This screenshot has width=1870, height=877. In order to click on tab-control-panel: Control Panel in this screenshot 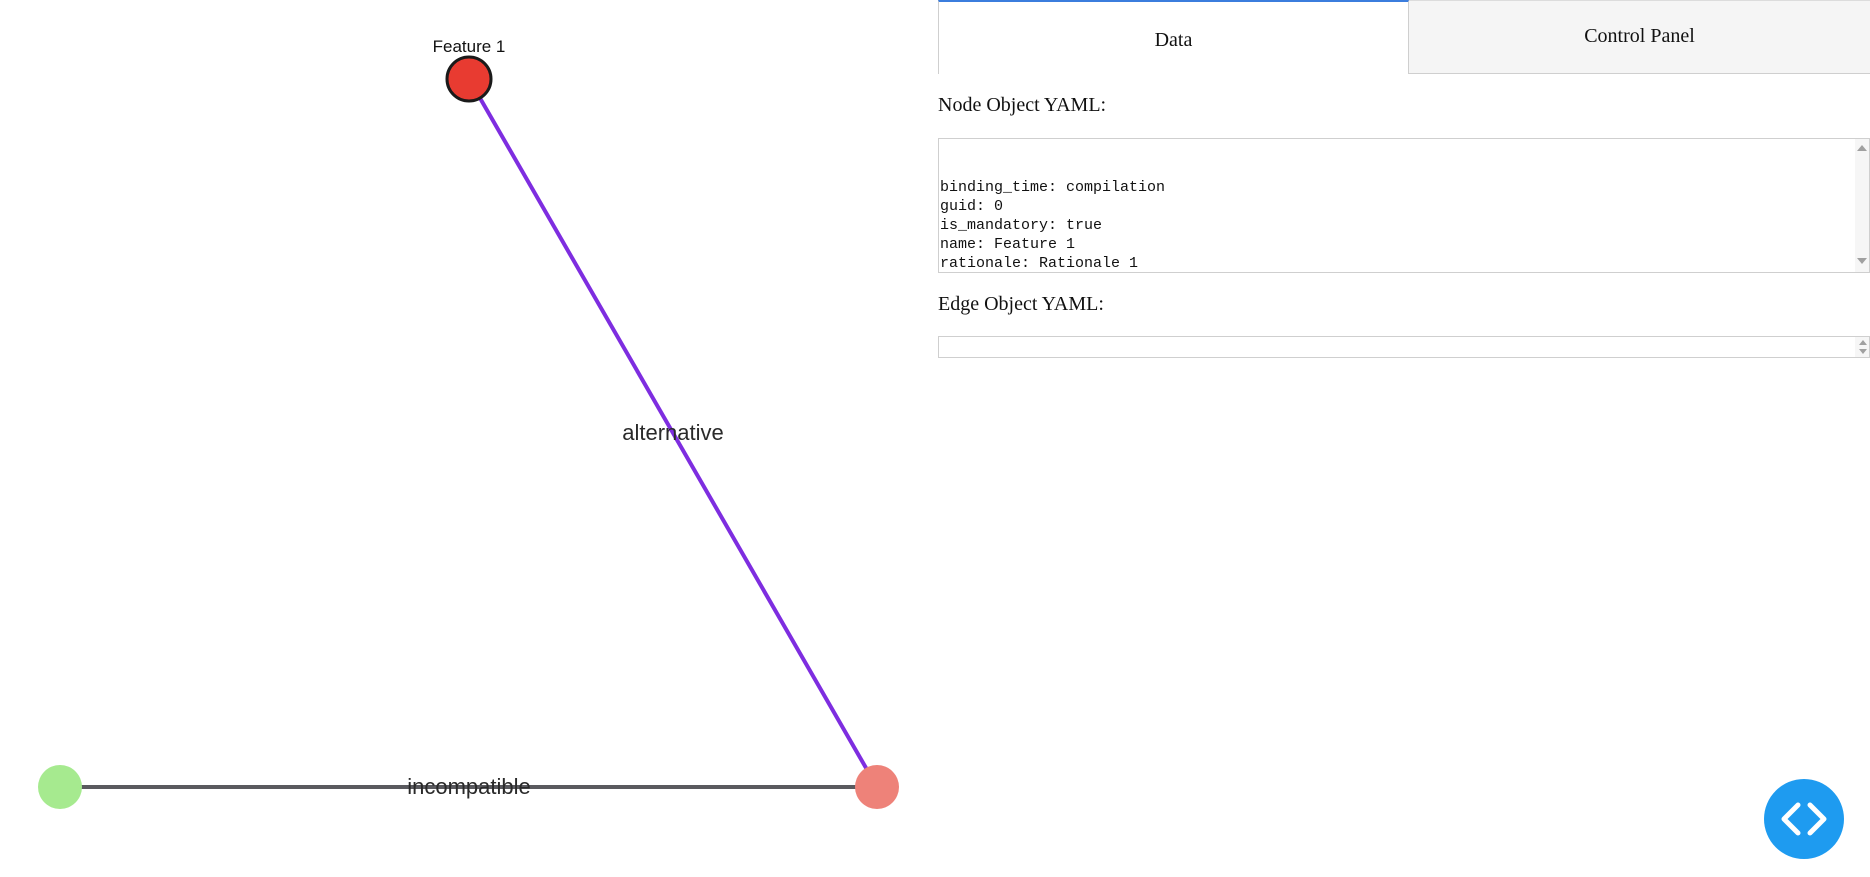, I will do `click(1639, 37)`.